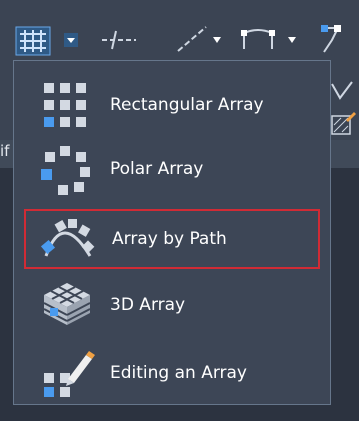  What do you see at coordinates (35, 41) in the screenshot?
I see `array-grid-icon` at bounding box center [35, 41].